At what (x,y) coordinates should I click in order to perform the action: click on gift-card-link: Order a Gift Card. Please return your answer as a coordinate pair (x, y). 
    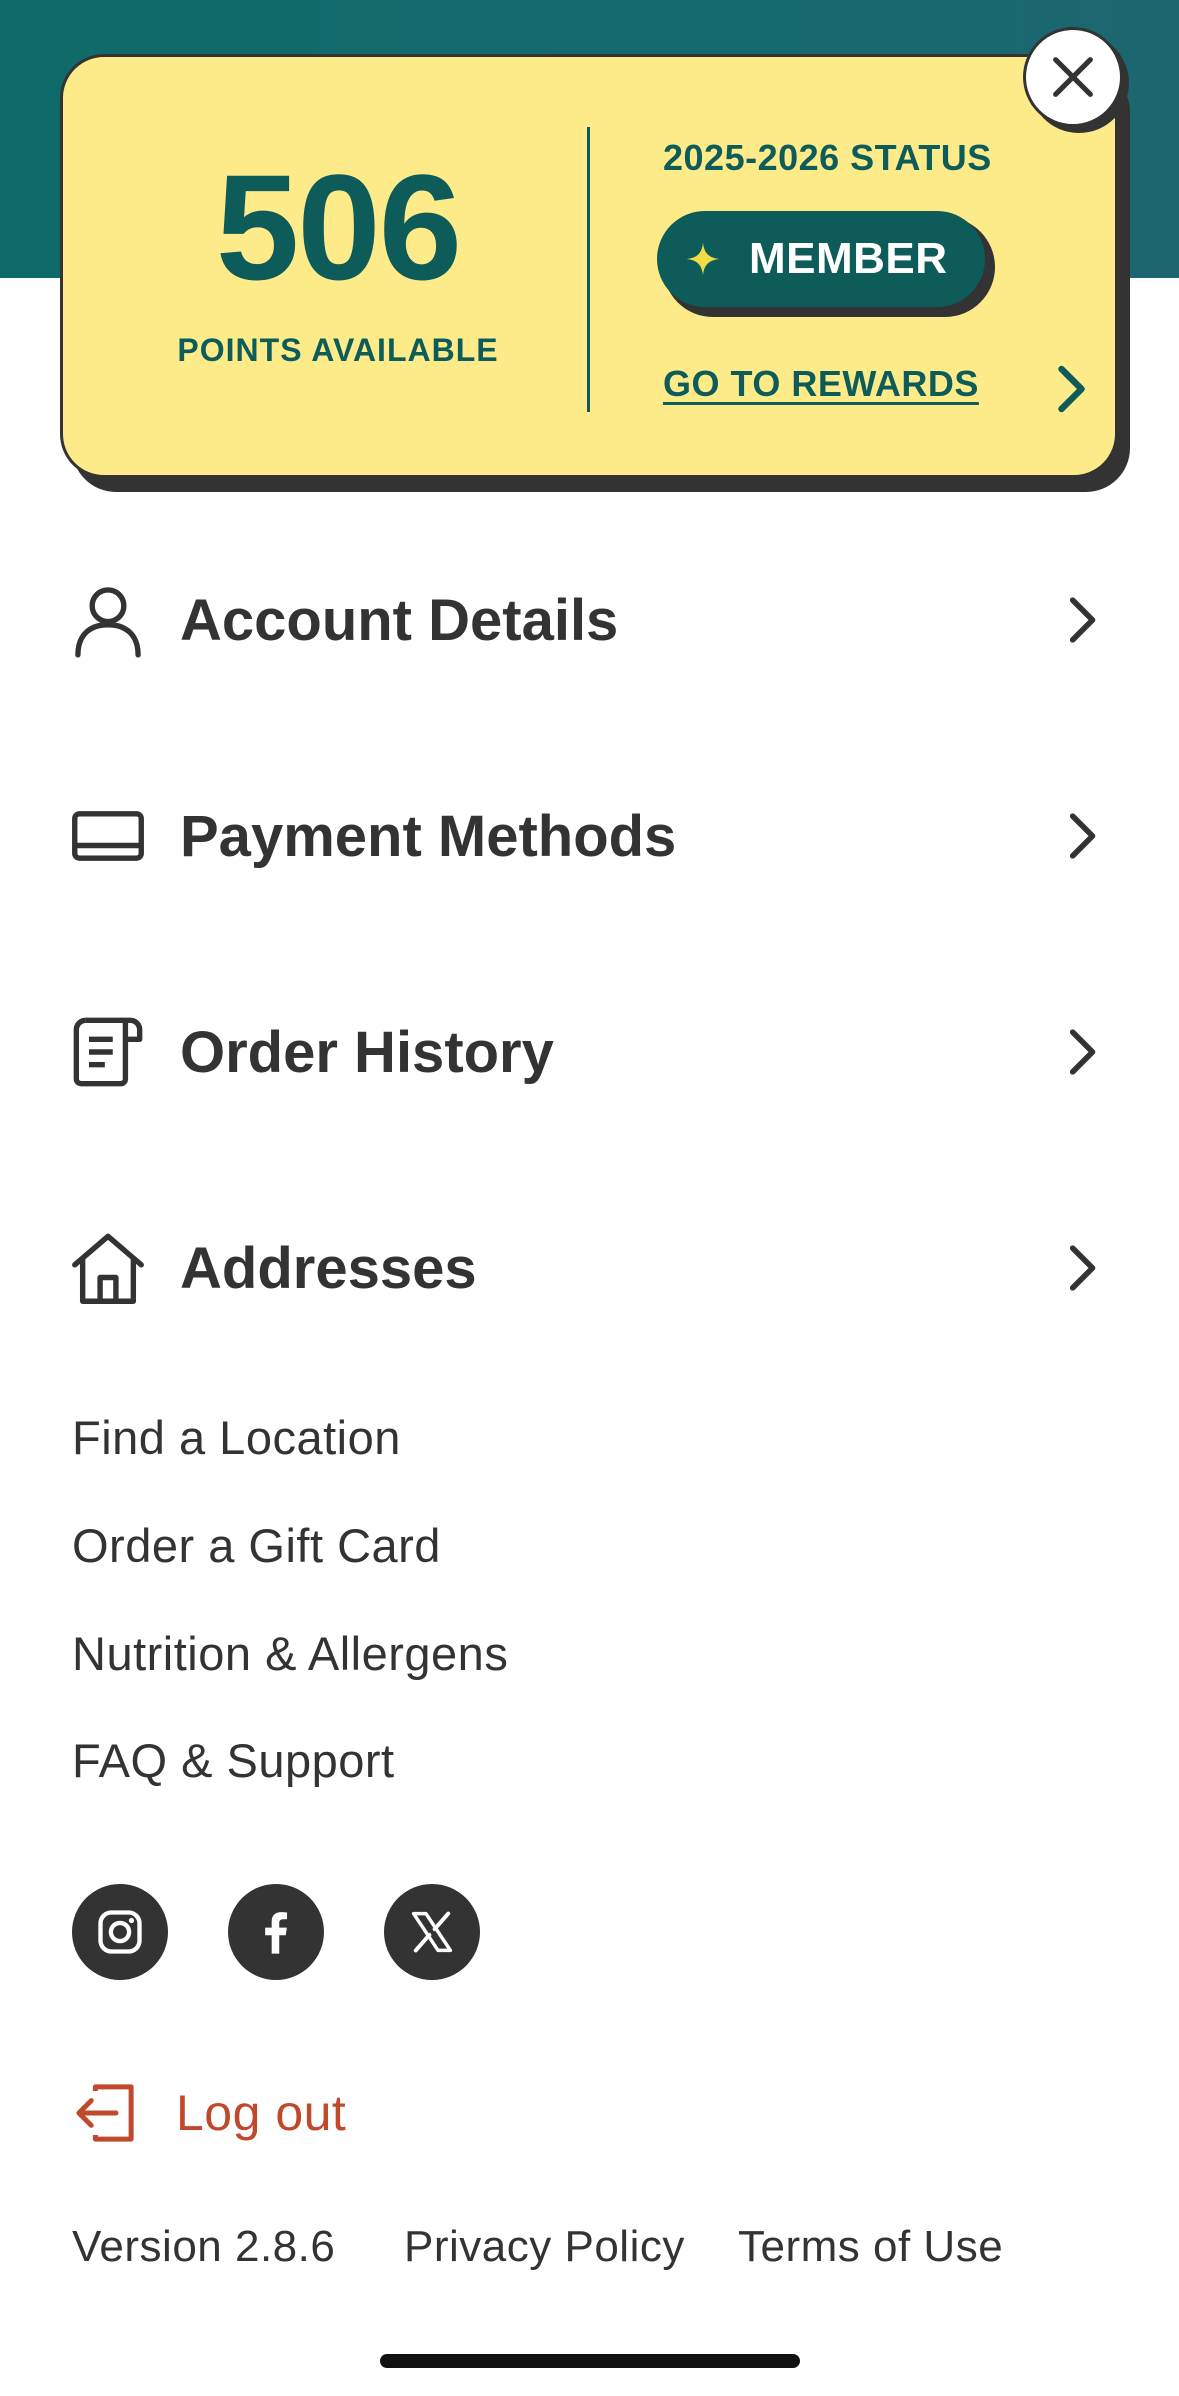
    Looking at the image, I should click on (256, 1545).